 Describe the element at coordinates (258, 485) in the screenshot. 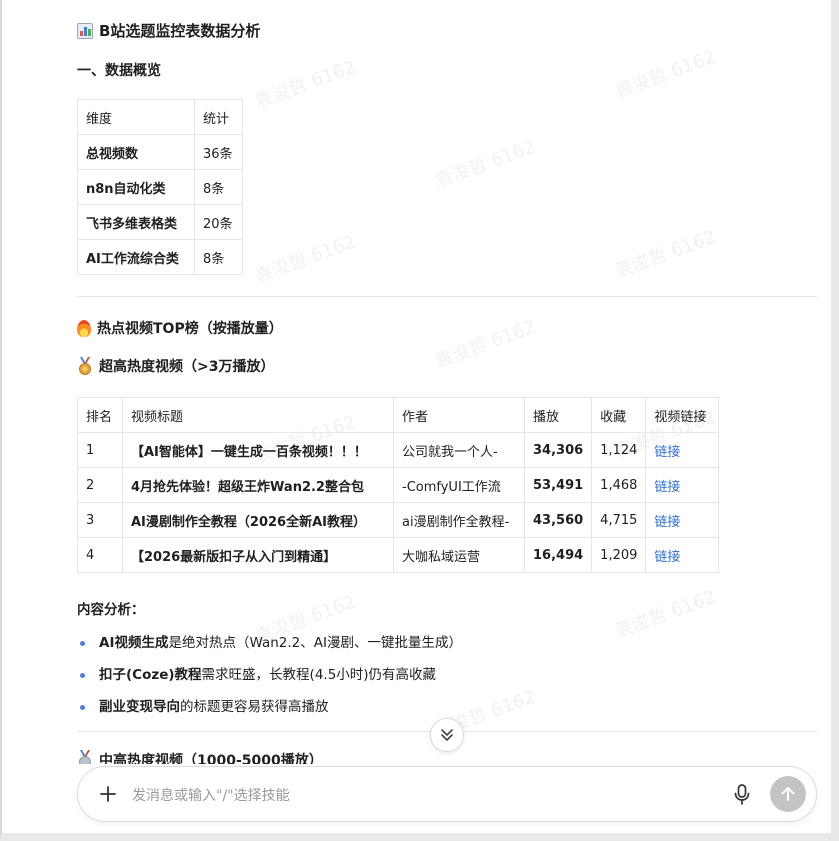

I see `title-cell: 4月抢先体验！超级王炸Wan2.2整合包` at that location.